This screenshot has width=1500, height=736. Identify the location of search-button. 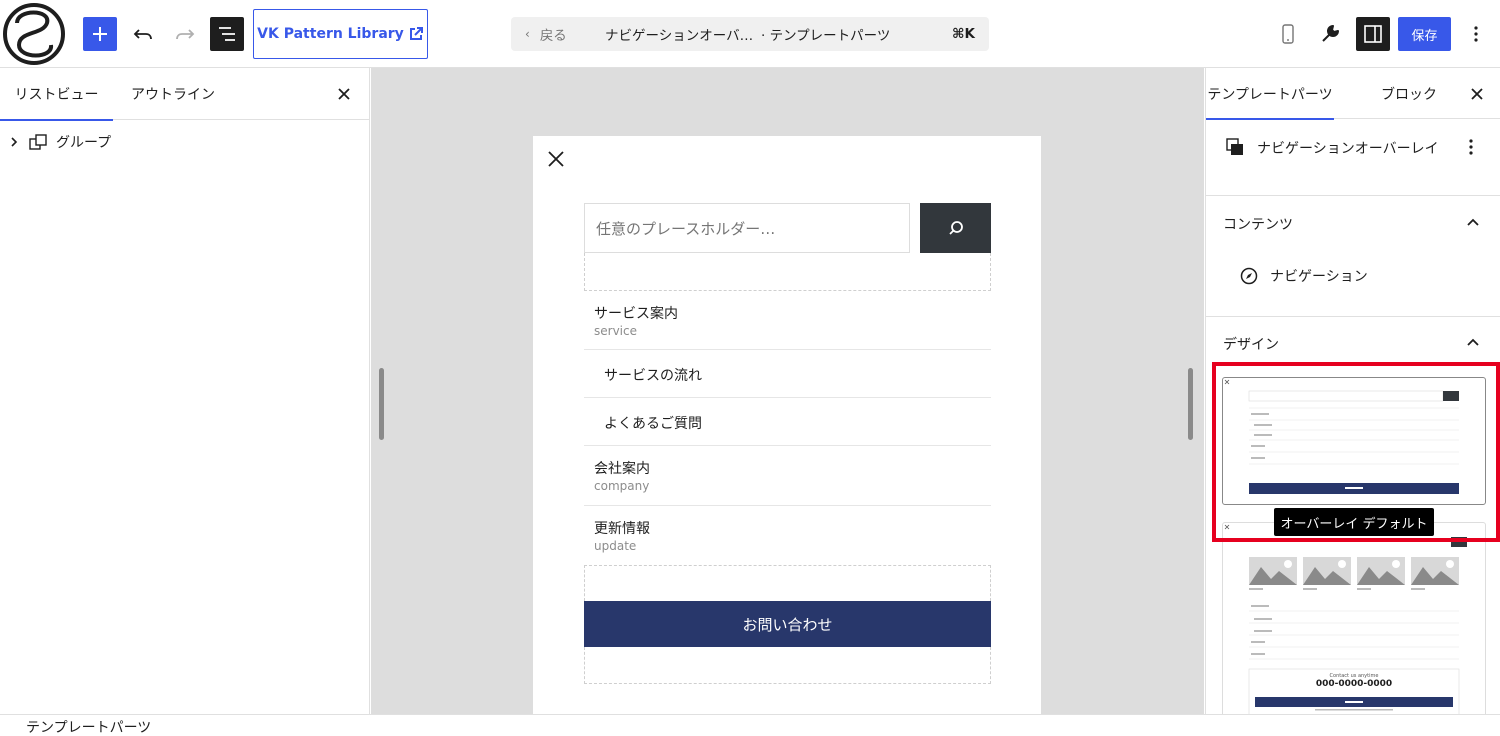
(955, 228).